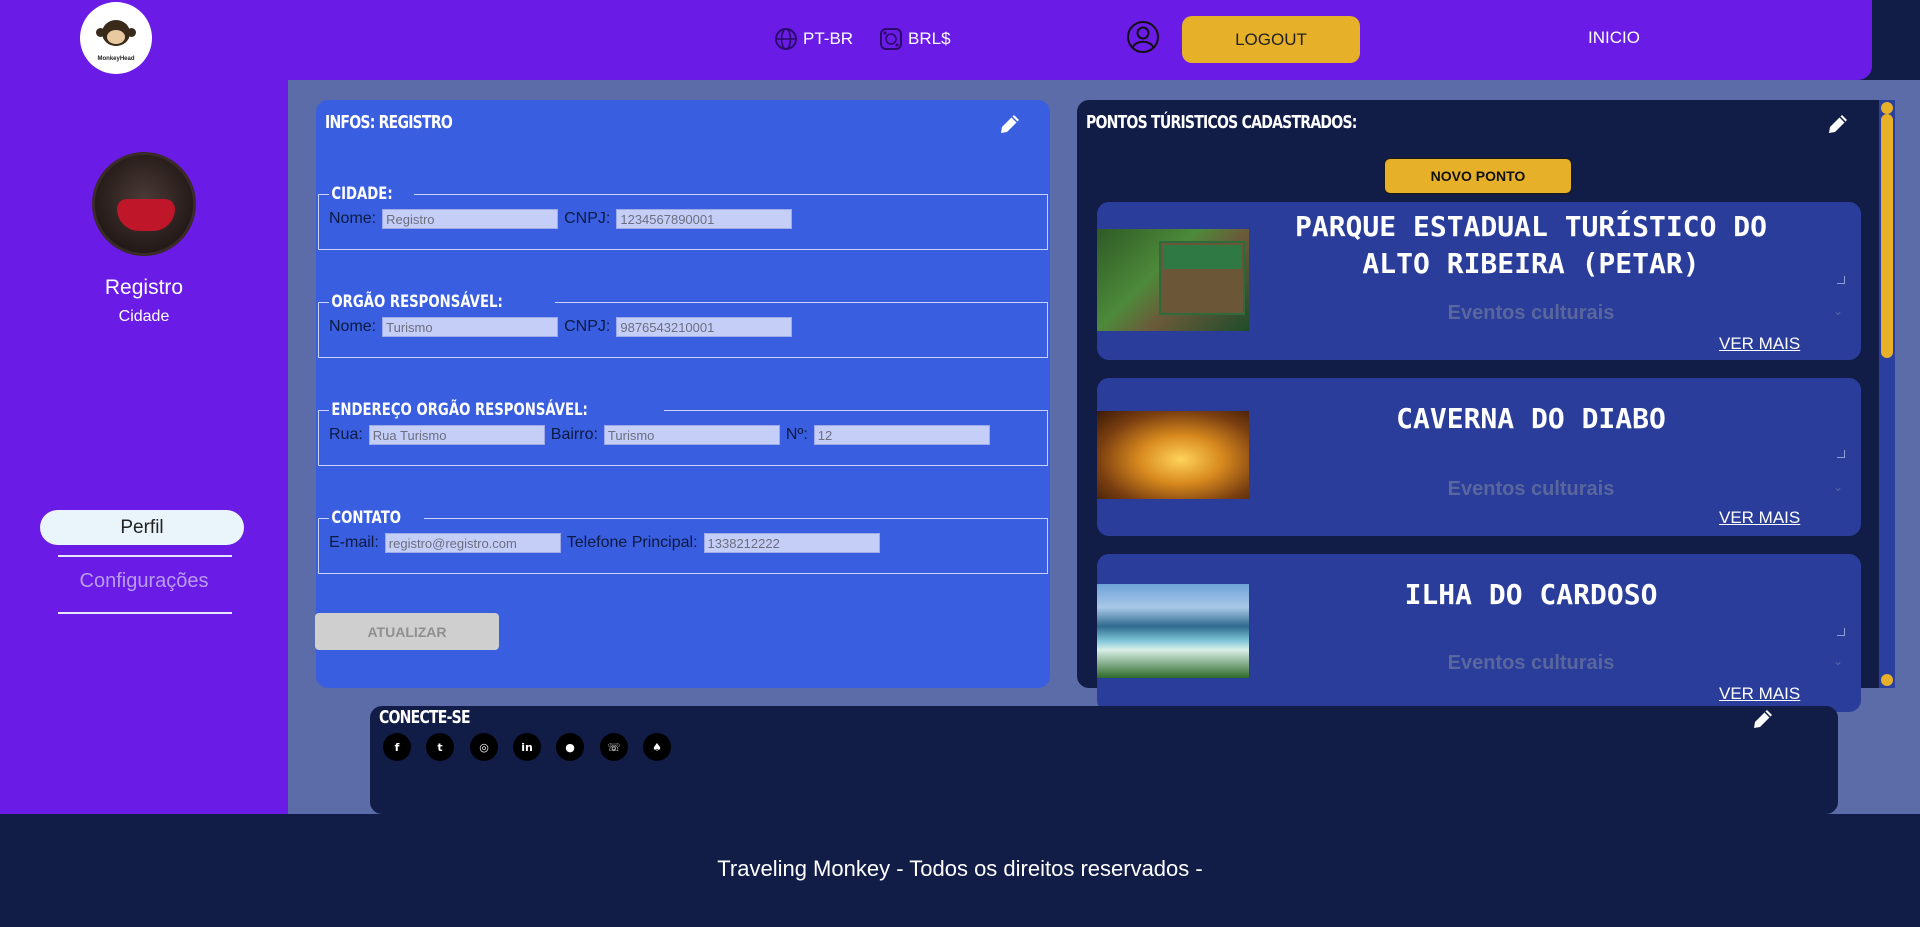 This screenshot has width=1920, height=927. Describe the element at coordinates (116, 59) in the screenshot. I see `brand-name: MonkeyHead` at that location.